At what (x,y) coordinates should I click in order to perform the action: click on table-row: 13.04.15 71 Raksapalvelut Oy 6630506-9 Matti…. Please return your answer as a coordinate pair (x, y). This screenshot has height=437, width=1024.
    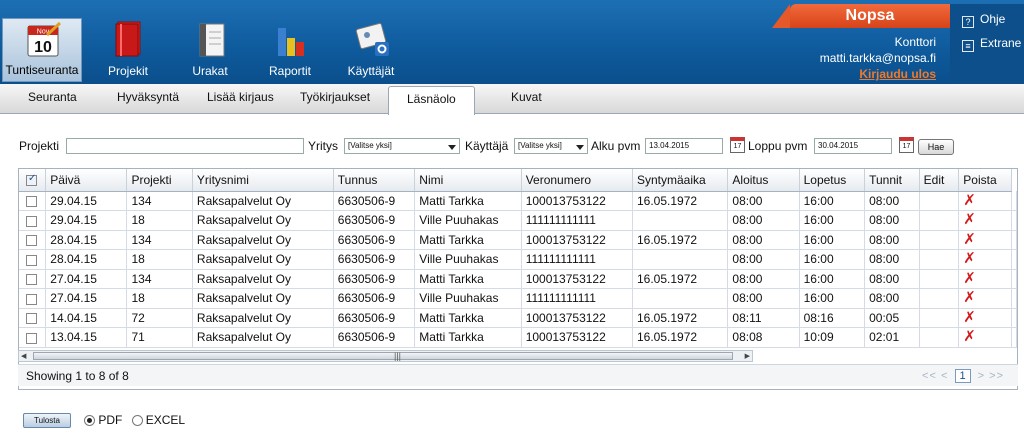
    Looking at the image, I should click on (518, 337).